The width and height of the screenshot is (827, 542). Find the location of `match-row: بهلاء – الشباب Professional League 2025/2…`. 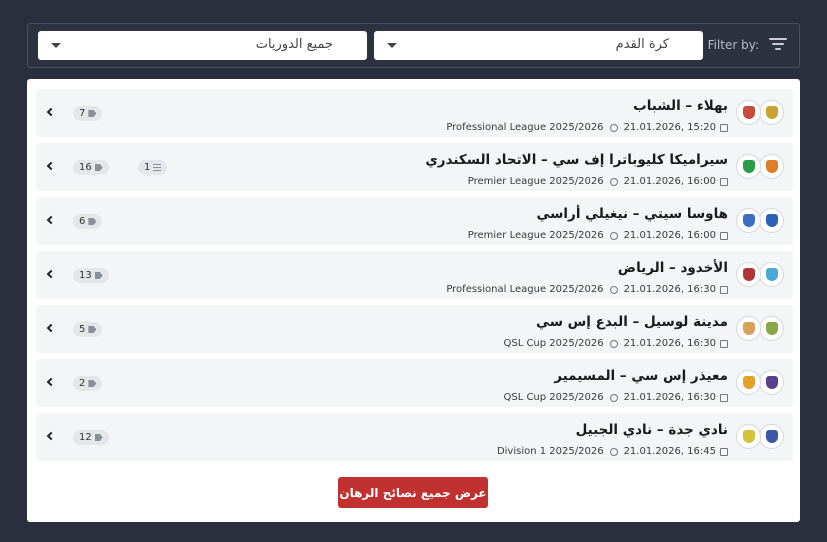

match-row: بهلاء – الشباب Professional League 2025/2… is located at coordinates (414, 113).